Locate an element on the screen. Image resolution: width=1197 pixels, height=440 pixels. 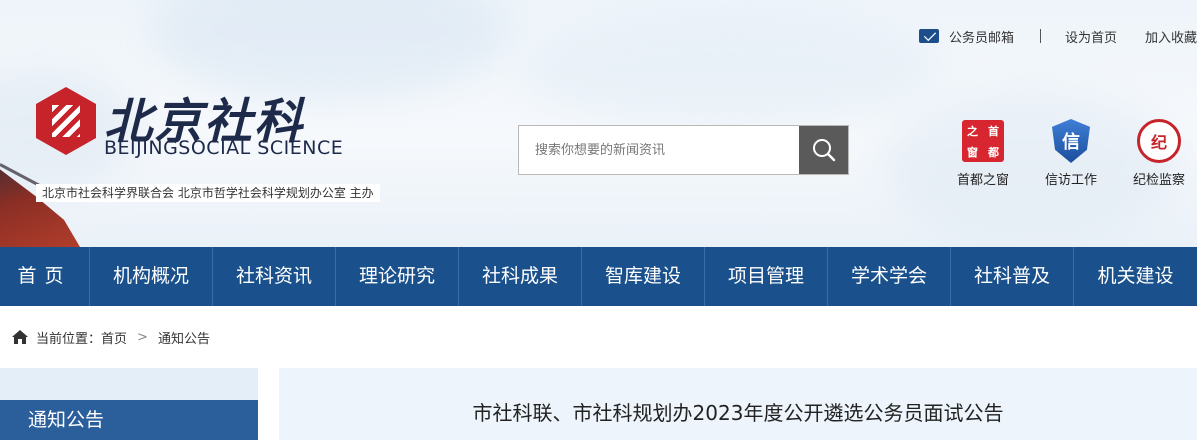
quick-link-label: 信访工作 is located at coordinates (1070, 180).